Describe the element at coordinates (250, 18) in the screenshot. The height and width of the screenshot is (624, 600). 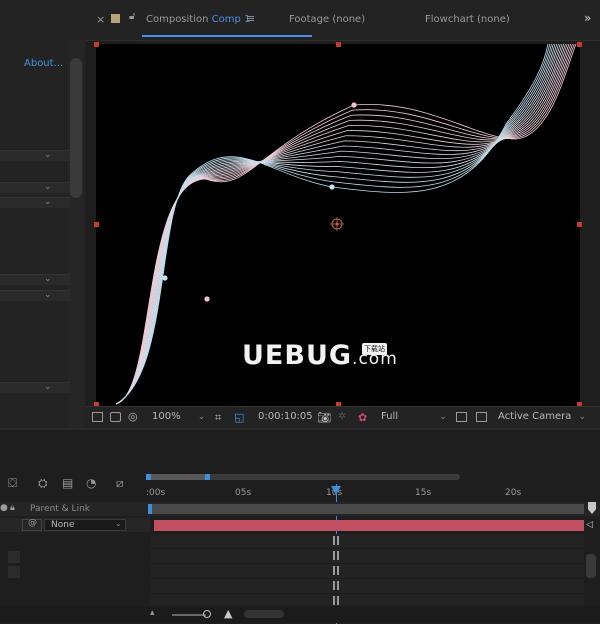
I see `panel-menu-icon: ≡` at that location.